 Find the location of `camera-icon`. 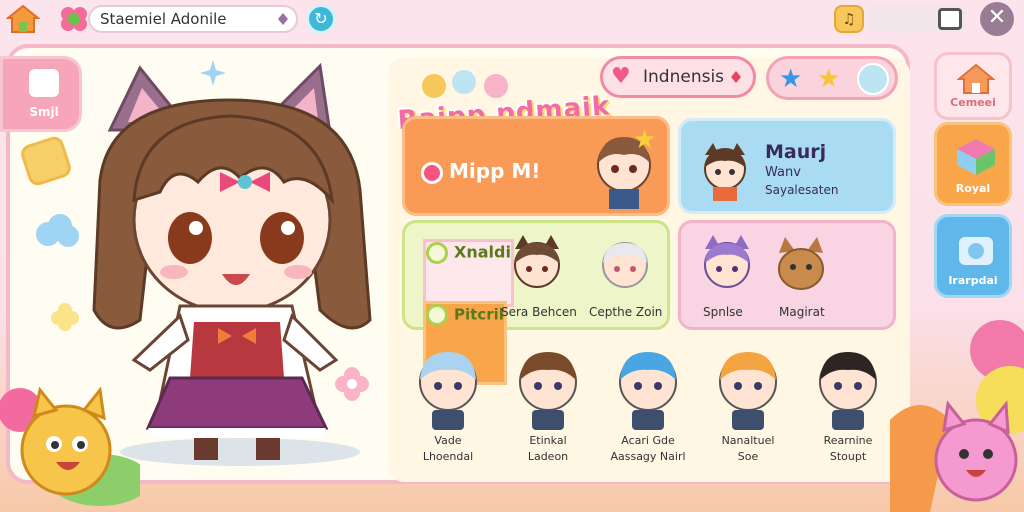

camera-icon is located at coordinates (976, 251).